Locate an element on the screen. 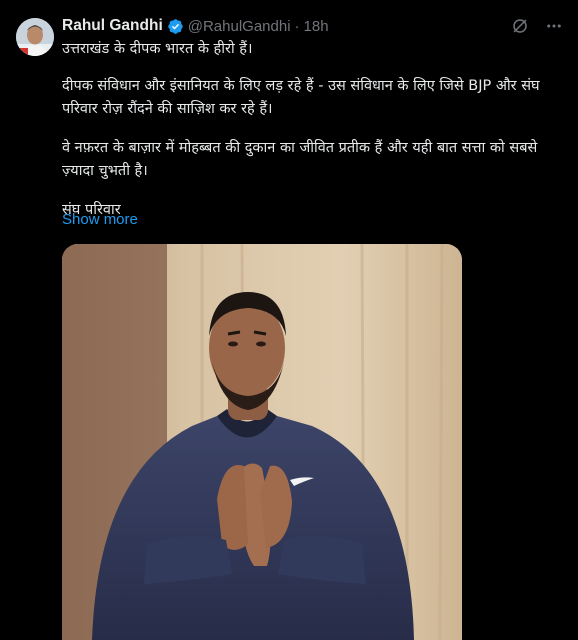  tweet-header: Rahul Gandhi @RahulGandhi · 18h is located at coordinates (313, 26).